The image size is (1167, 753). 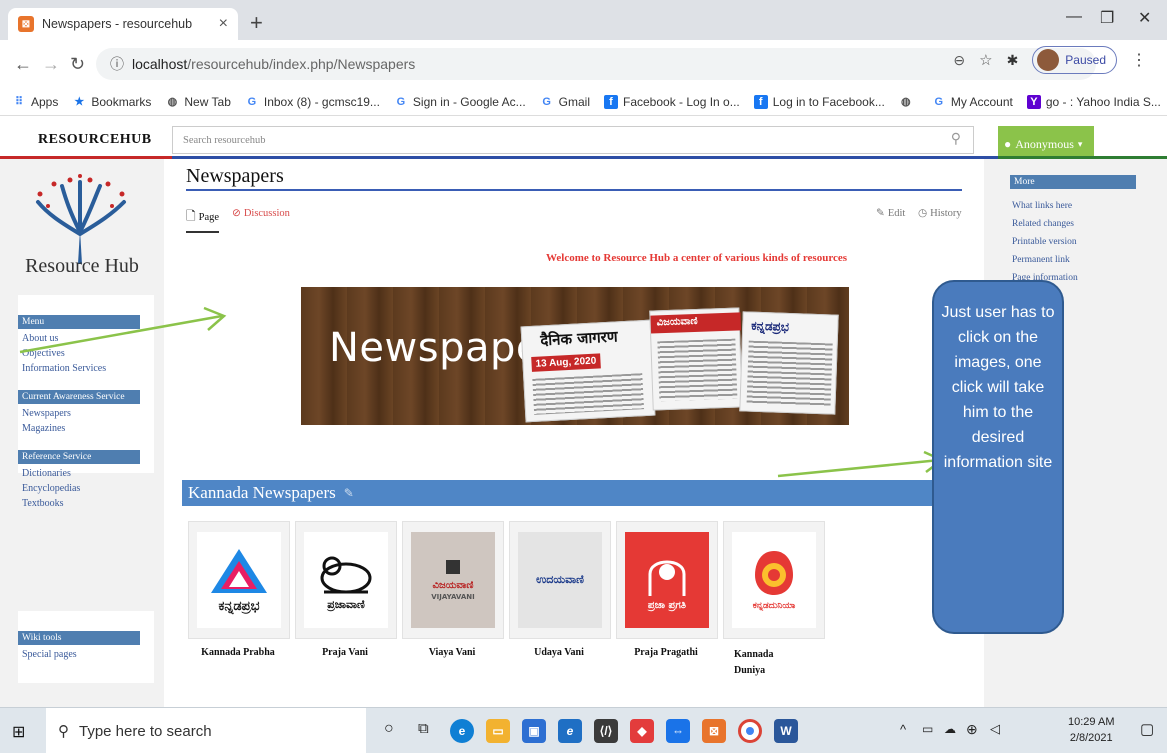 What do you see at coordinates (534, 731) in the screenshot?
I see `store-icon: ▣` at bounding box center [534, 731].